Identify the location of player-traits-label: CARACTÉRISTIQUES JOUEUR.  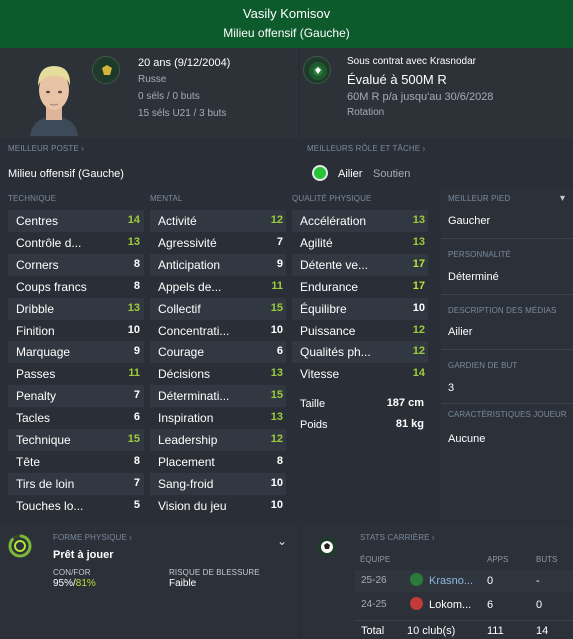
(507, 414).